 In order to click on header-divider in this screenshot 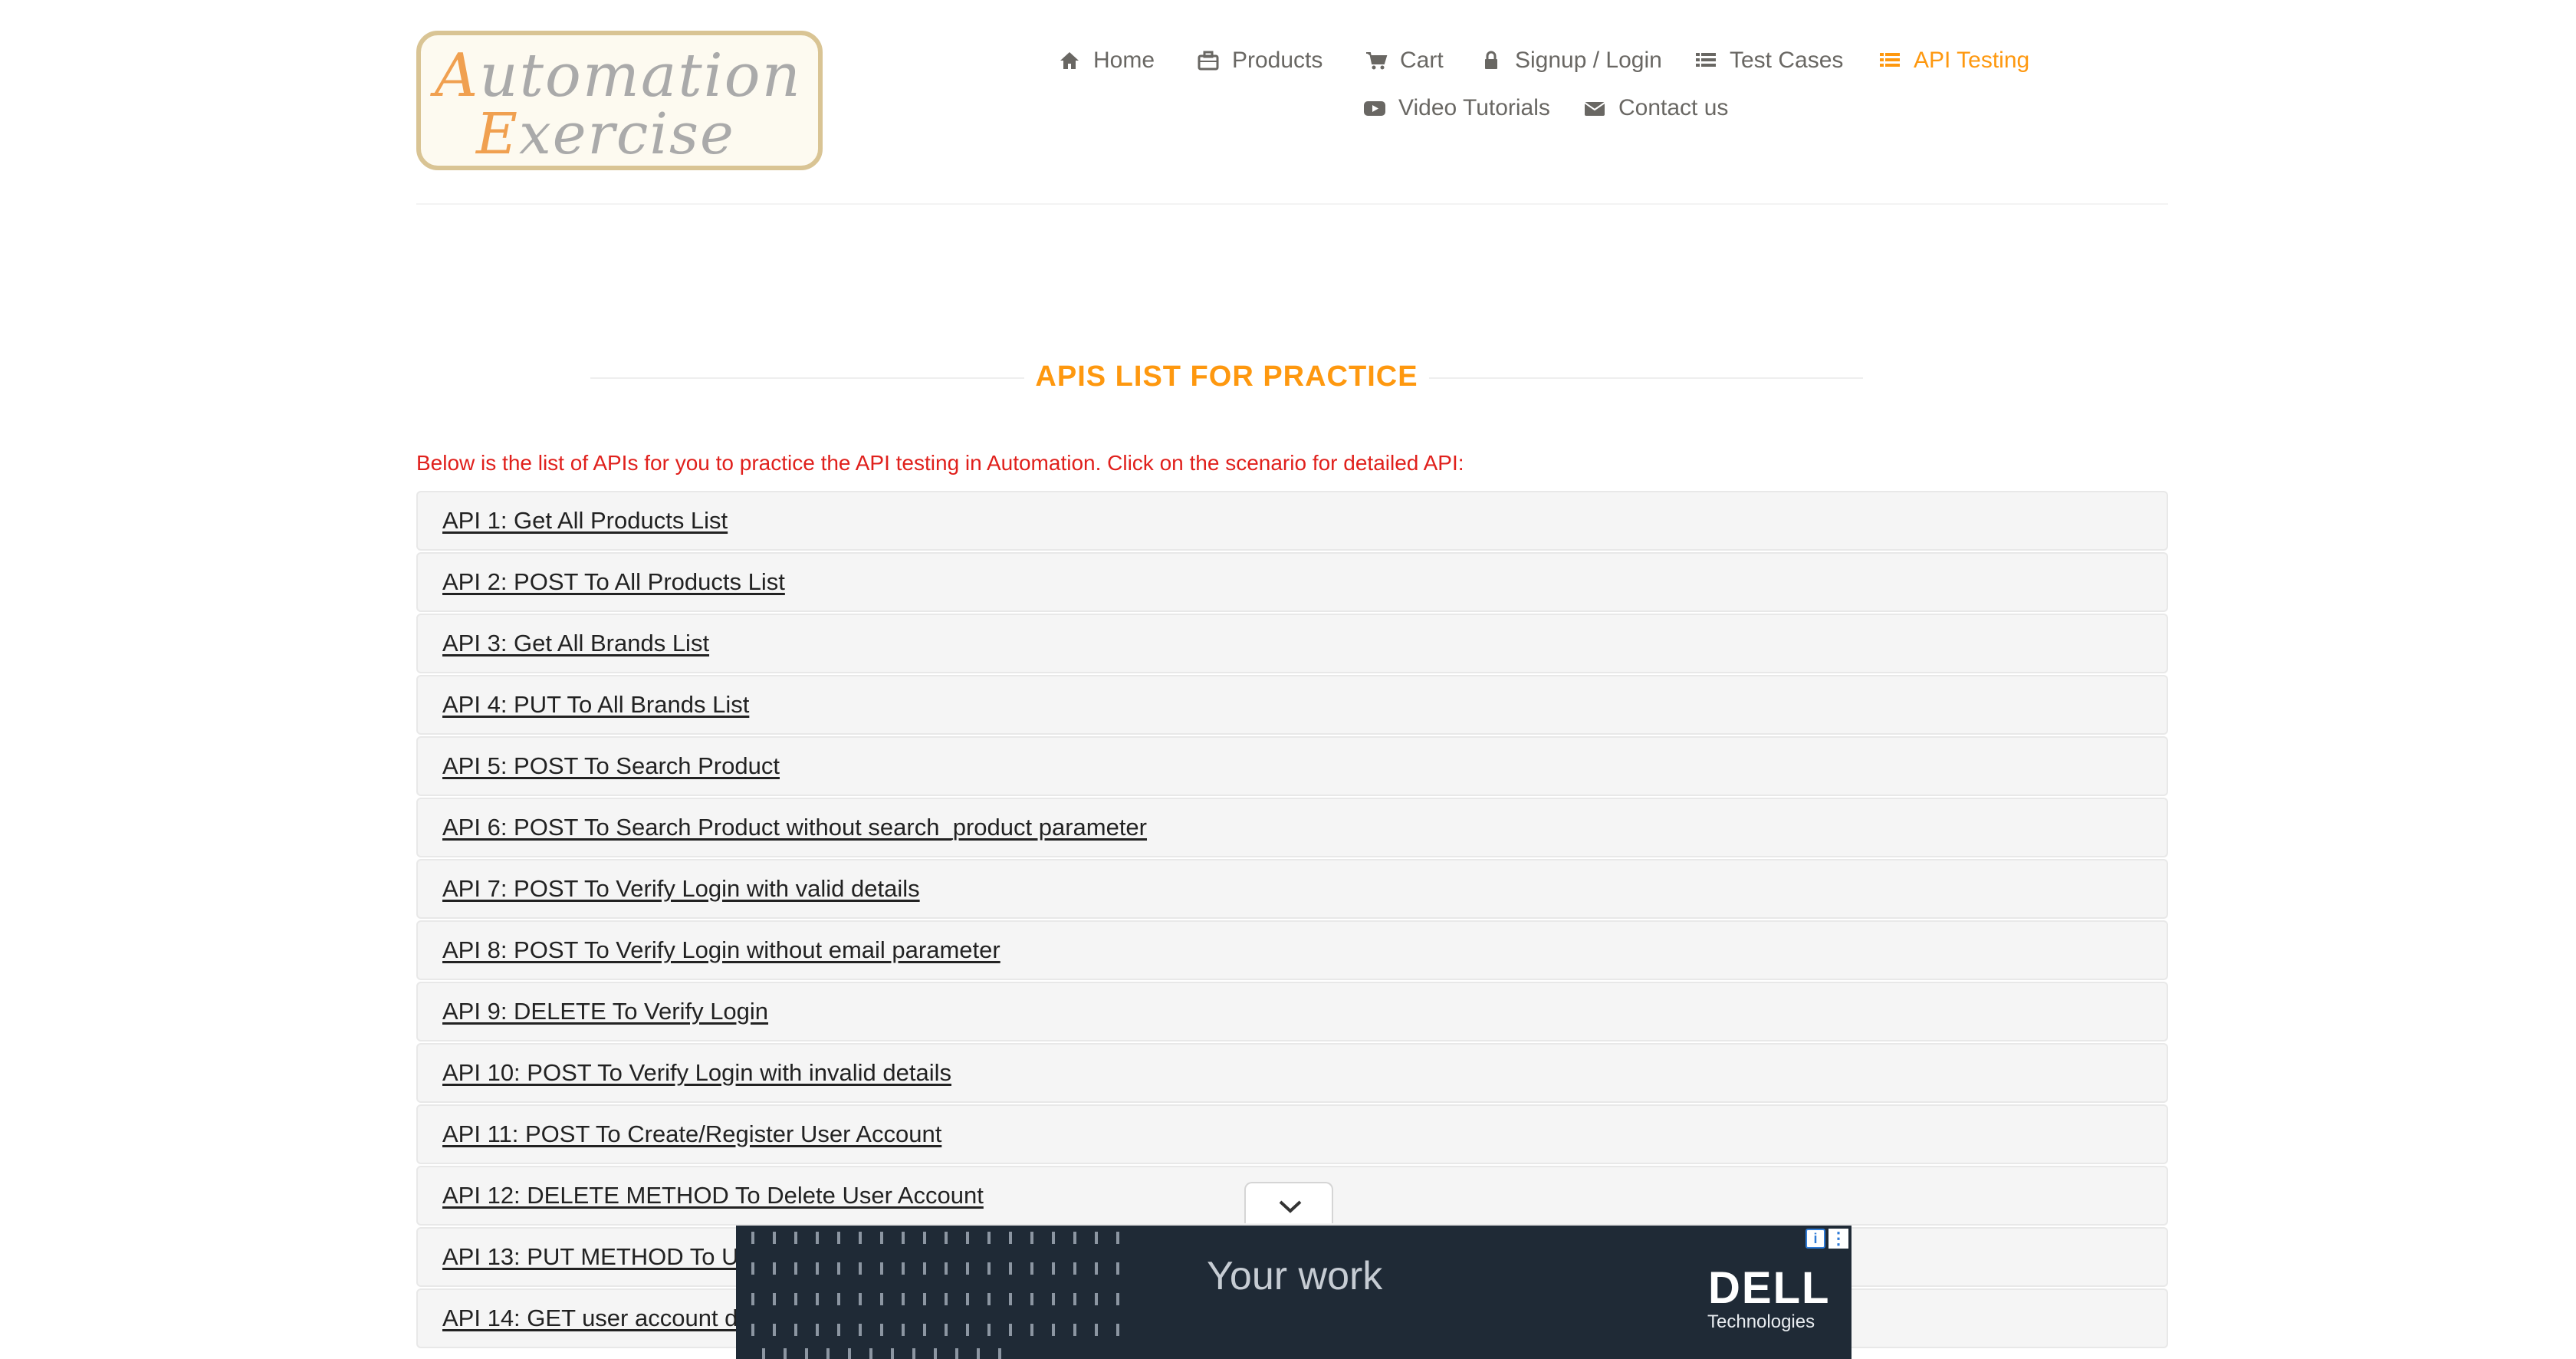, I will do `click(1292, 204)`.